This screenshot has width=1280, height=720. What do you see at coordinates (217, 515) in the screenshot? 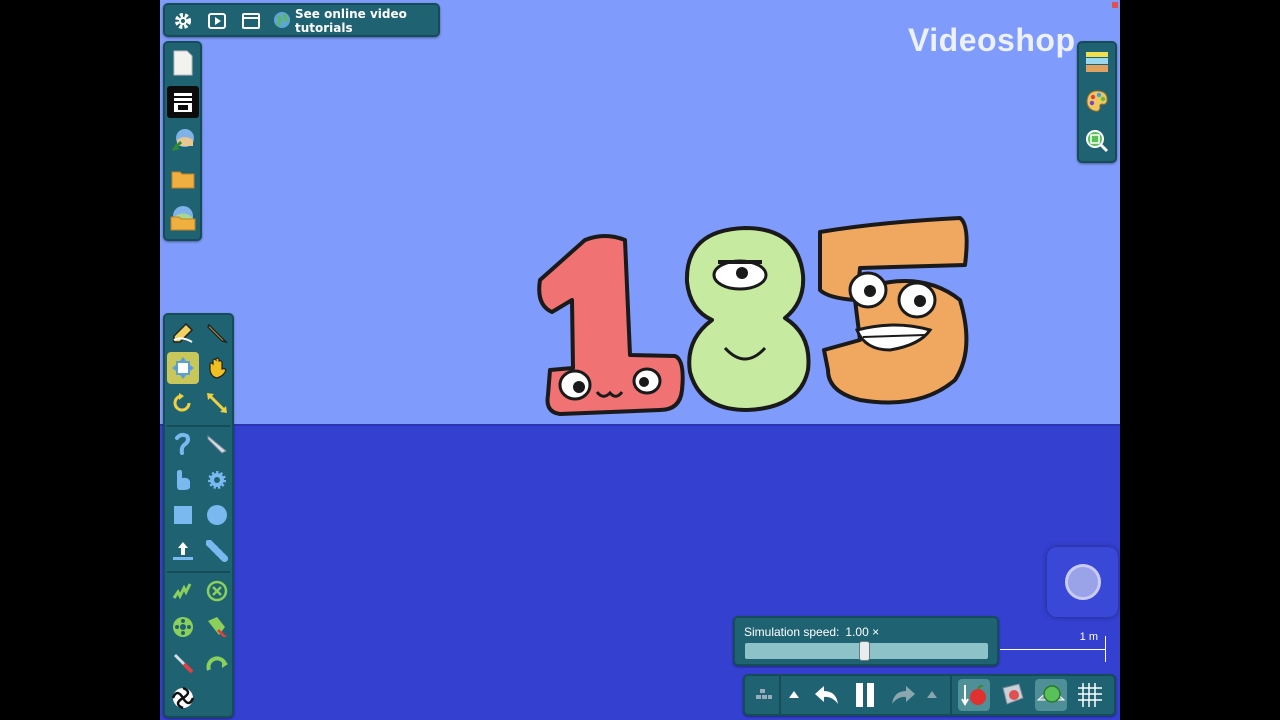
I see `circle-tool-icon` at bounding box center [217, 515].